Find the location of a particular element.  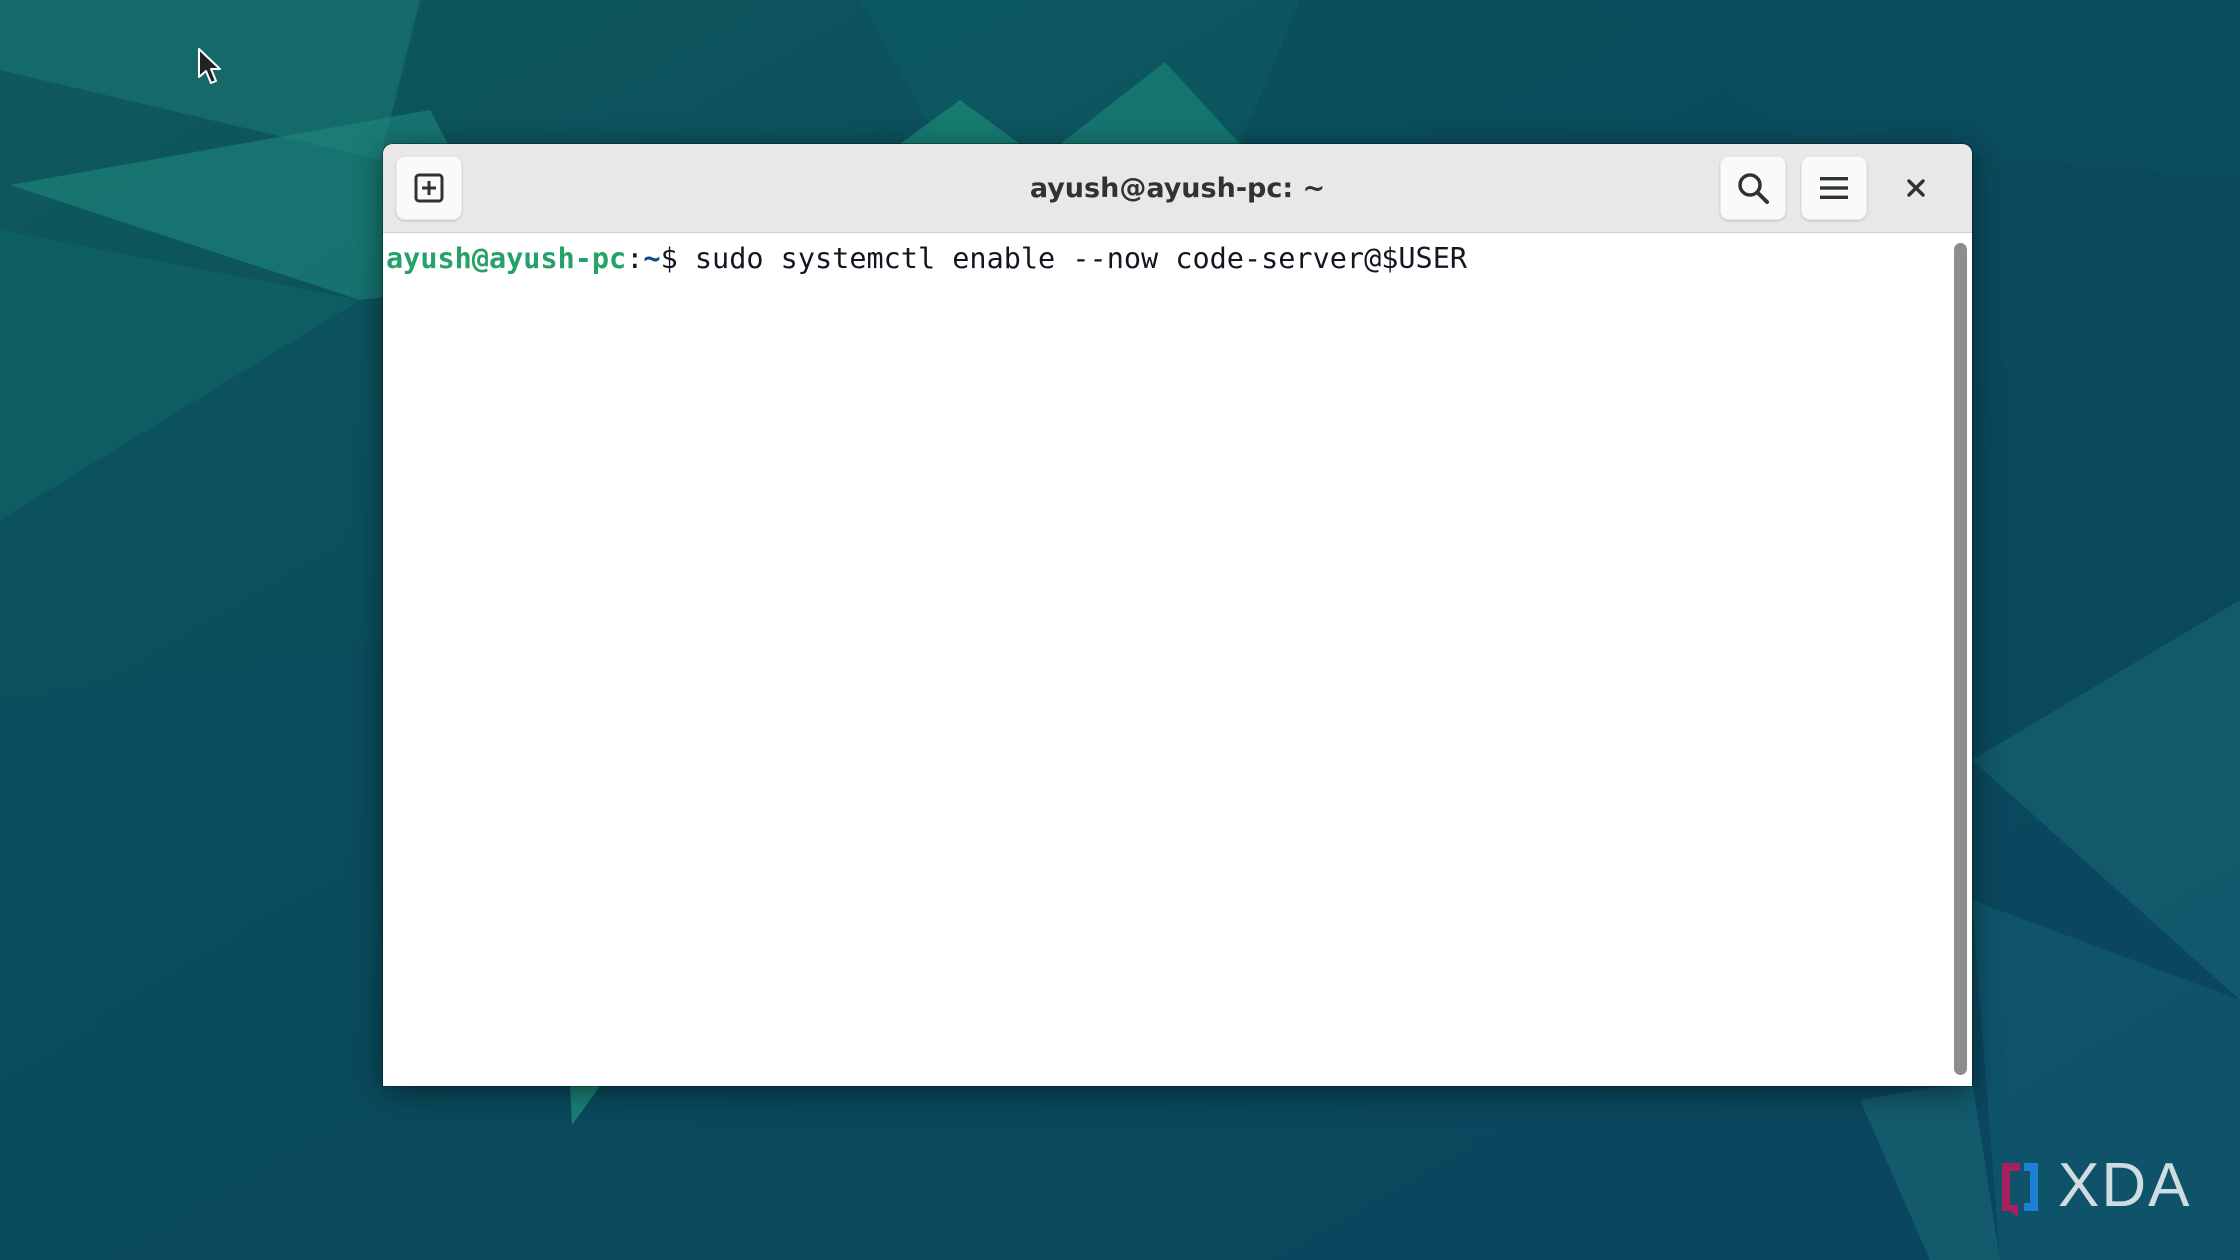

new-tab-button is located at coordinates (429, 188).